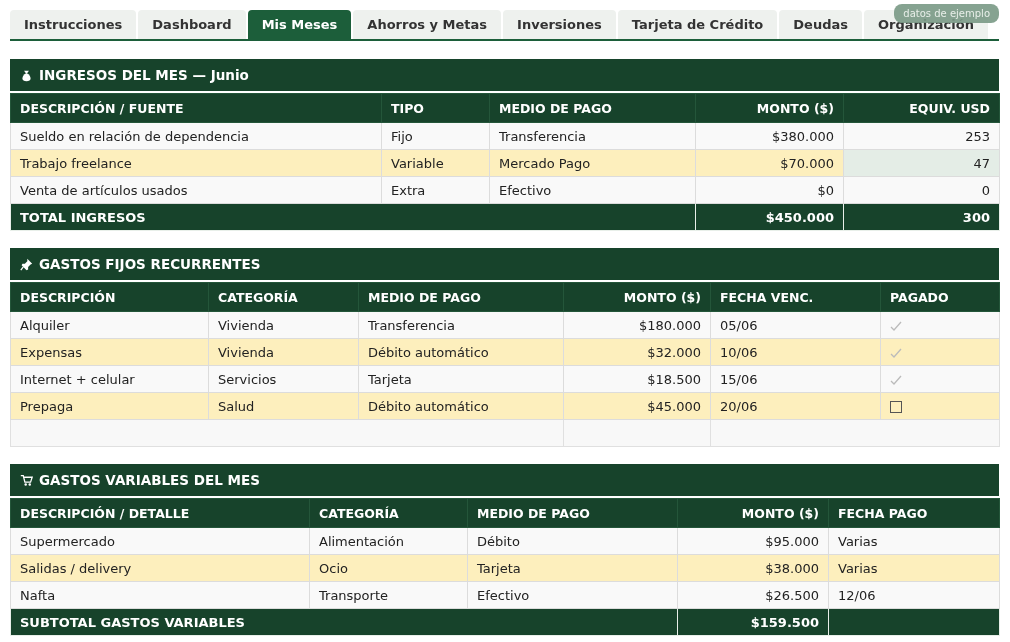 The image size is (1010, 642). I want to click on table-cell: $26.500, so click(753, 595).